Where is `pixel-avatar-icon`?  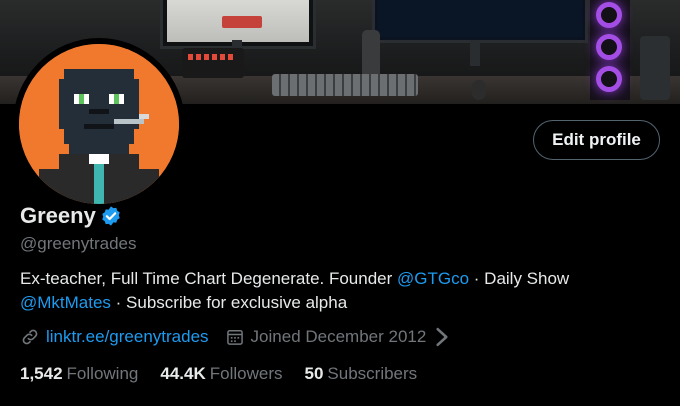
pixel-avatar-icon is located at coordinates (99, 124).